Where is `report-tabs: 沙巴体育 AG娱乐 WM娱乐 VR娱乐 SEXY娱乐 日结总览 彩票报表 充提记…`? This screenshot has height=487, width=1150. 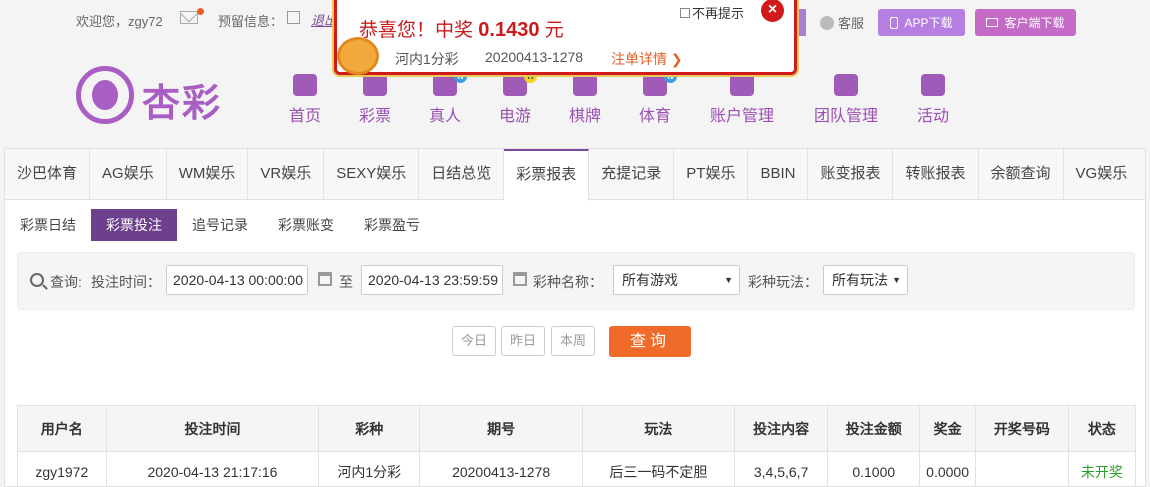
report-tabs: 沙巴体育 AG娱乐 WM娱乐 VR娱乐 SEXY娱乐 日结总览 彩票报表 充提记… is located at coordinates (575, 175).